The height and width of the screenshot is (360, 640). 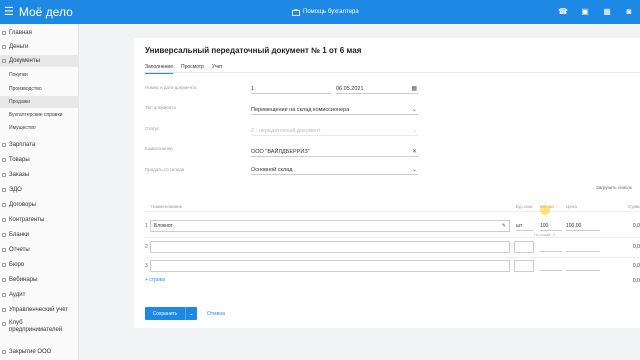 What do you see at coordinates (155, 280) in the screenshot?
I see `add-row-link: + строка` at bounding box center [155, 280].